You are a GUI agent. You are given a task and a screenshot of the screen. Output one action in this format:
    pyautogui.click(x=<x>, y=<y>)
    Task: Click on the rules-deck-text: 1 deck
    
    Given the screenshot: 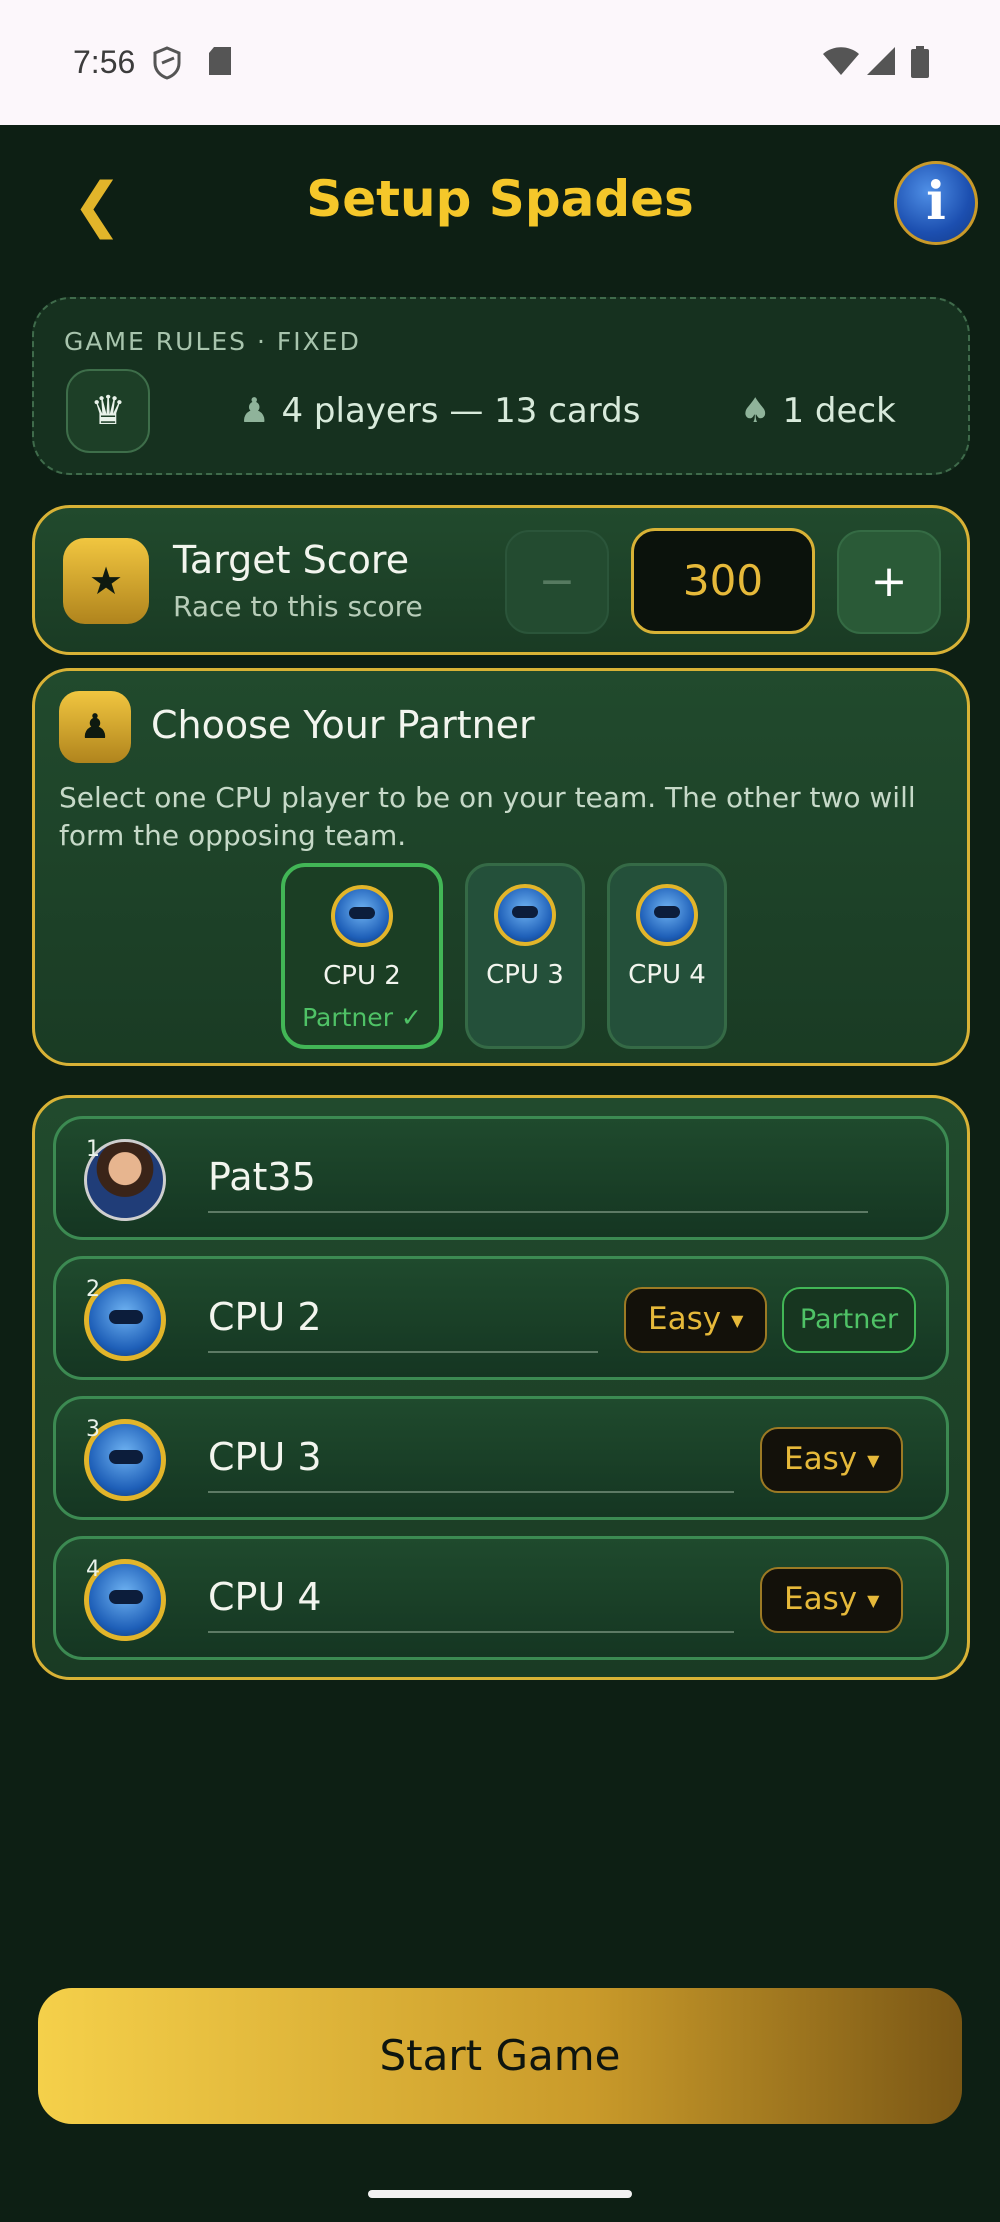 What is the action you would take?
    pyautogui.click(x=839, y=411)
    